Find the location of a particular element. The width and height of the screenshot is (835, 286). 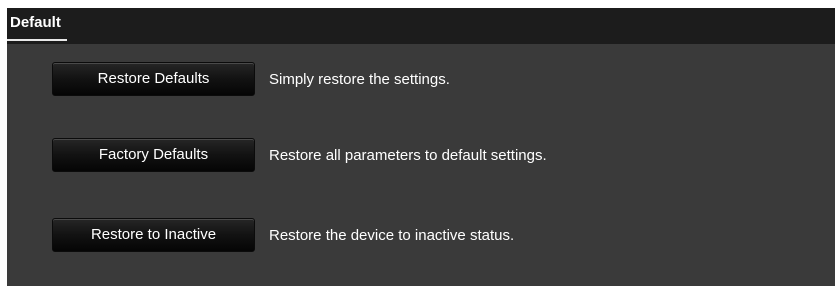

tab-default: Default is located at coordinates (37, 26).